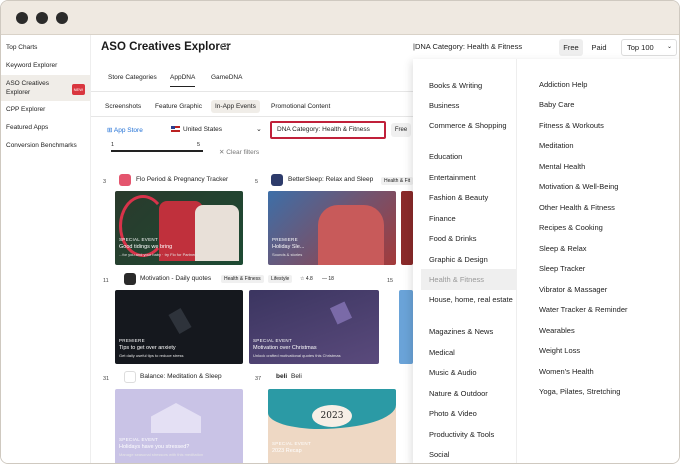 The height and width of the screenshot is (464, 680). Describe the element at coordinates (285, 348) in the screenshot. I see `card-title: Motivation over Christmas` at that location.